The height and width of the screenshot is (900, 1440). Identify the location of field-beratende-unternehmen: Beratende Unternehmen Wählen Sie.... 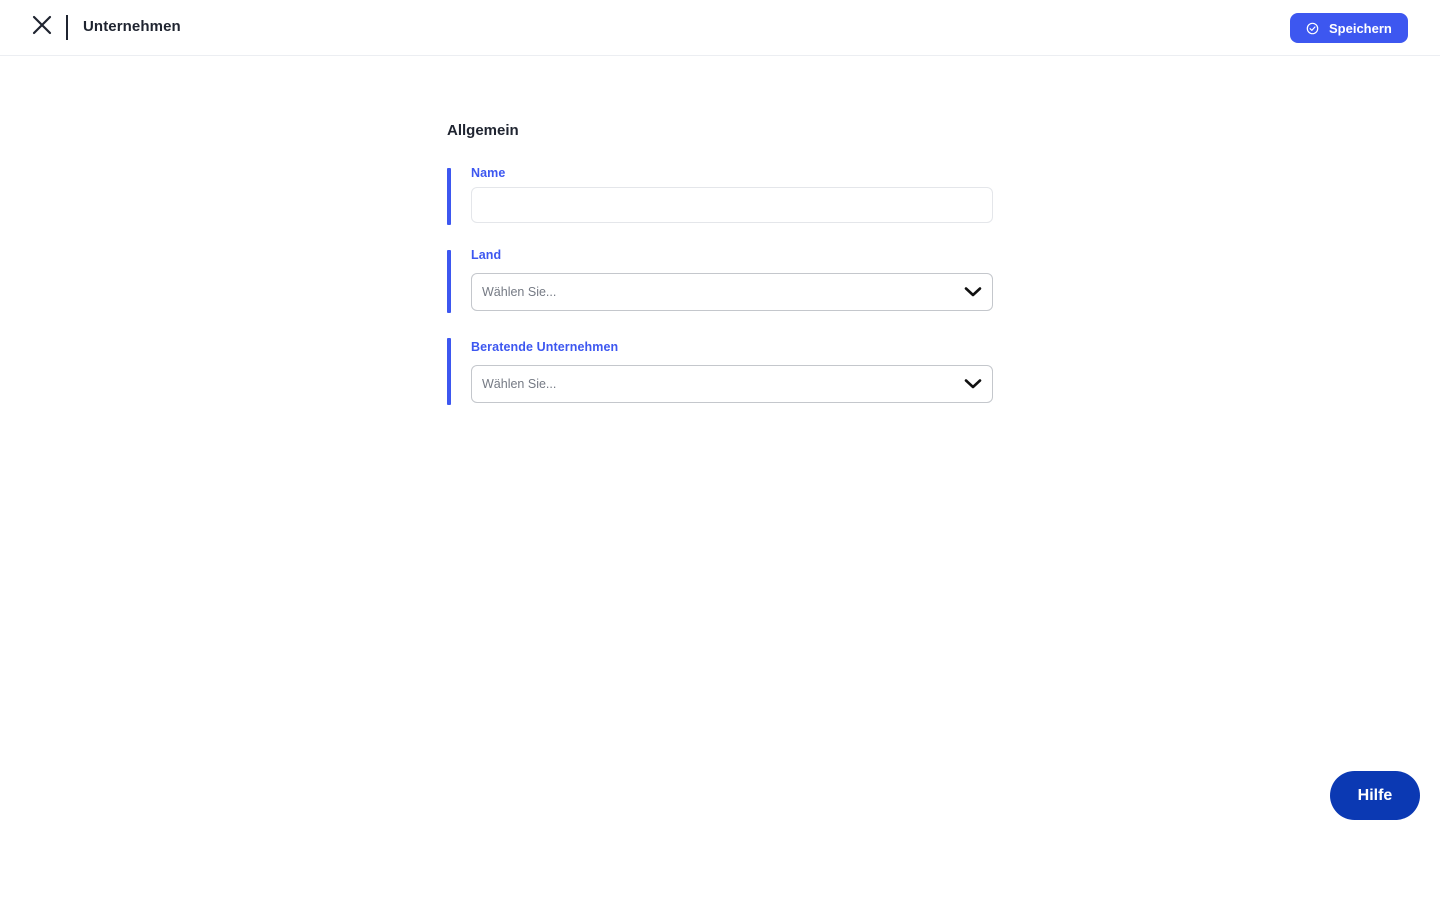
(720, 371).